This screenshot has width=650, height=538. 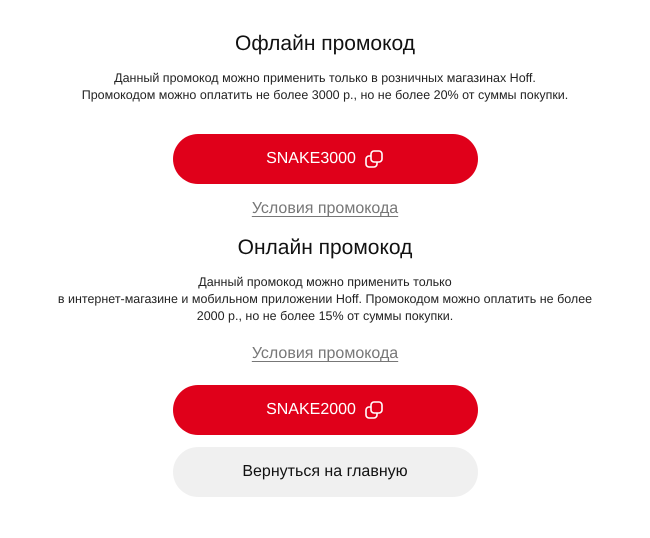 What do you see at coordinates (325, 248) in the screenshot?
I see `section-title: Онлайн промокод` at bounding box center [325, 248].